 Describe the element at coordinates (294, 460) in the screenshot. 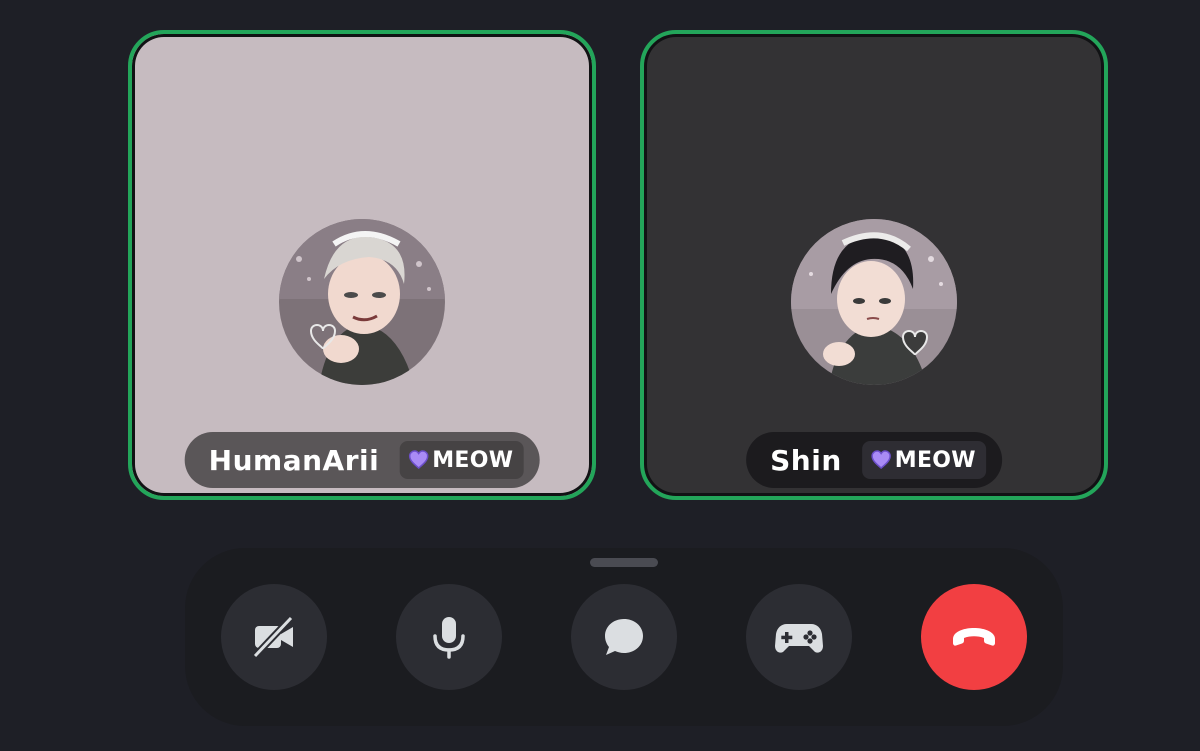

I see `participant-name: HumanArii` at that location.